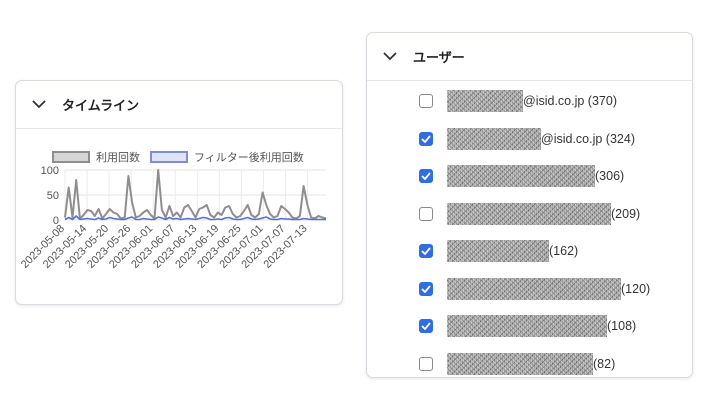 Image resolution: width=720 pixels, height=401 pixels. Describe the element at coordinates (570, 101) in the screenshot. I see `user-count-label: @isid.co.jp (370)` at that location.